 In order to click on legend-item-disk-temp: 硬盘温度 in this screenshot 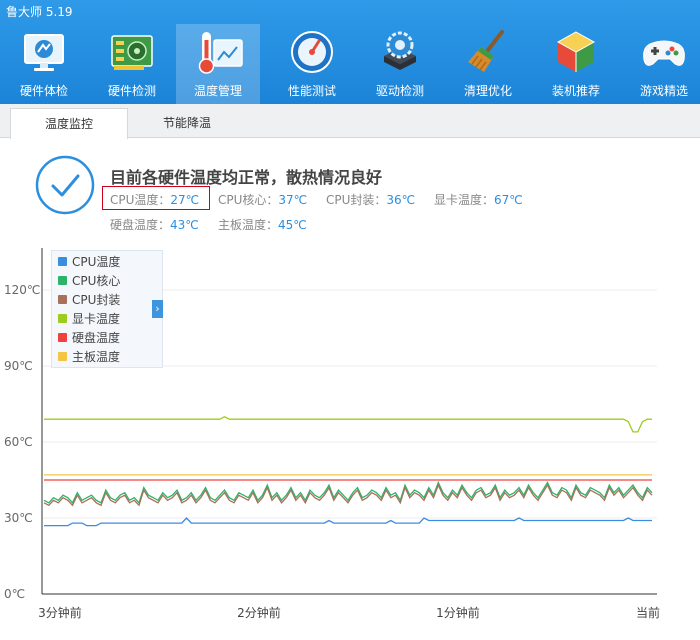, I will do `click(89, 338)`.